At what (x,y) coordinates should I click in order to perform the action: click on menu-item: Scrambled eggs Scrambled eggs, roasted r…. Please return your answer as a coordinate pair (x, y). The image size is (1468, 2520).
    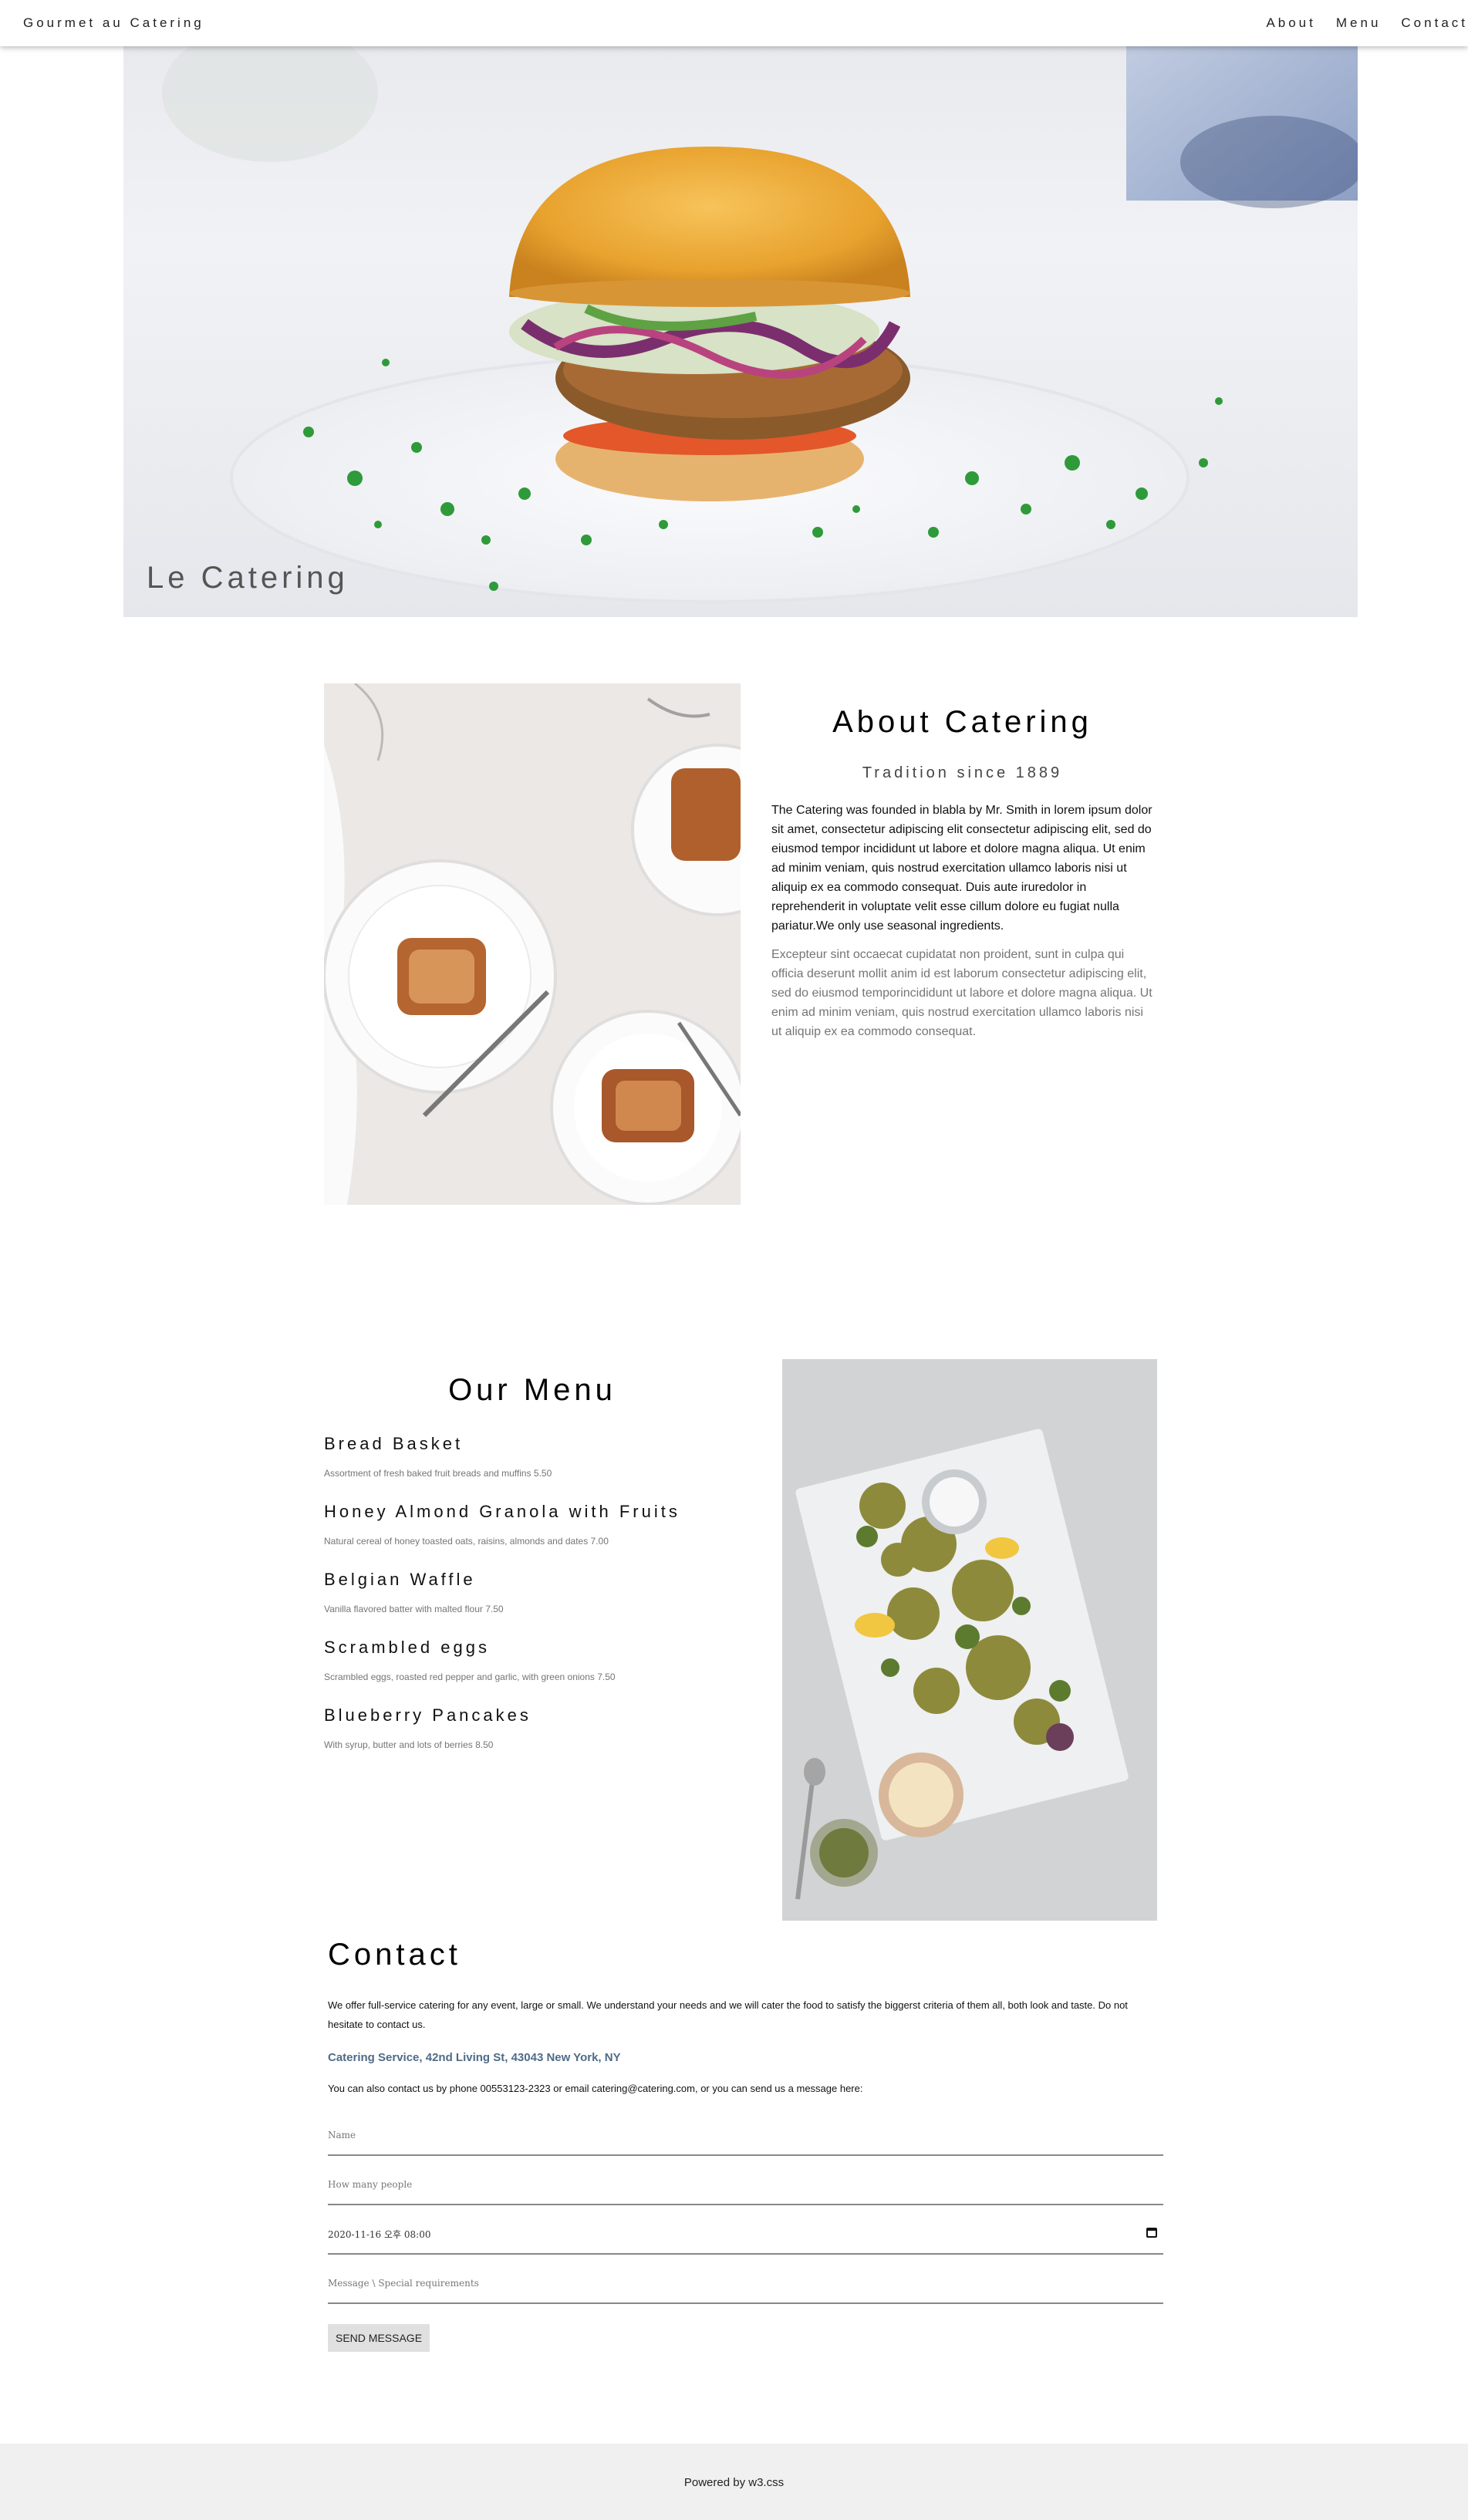
    Looking at the image, I should click on (532, 1660).